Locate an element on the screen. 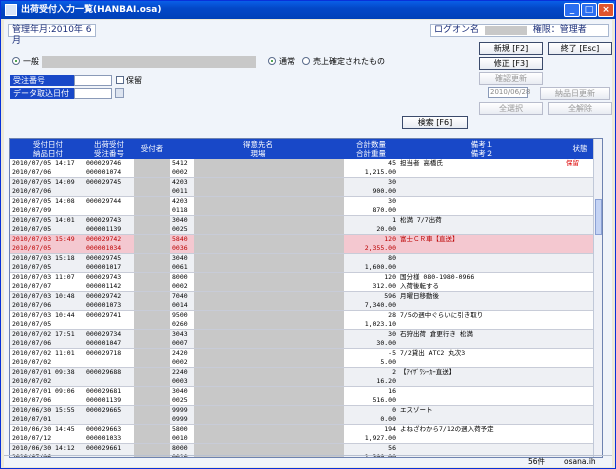 The height and width of the screenshot is (469, 616). cell-q: 30 900.00 is located at coordinates (384, 186).